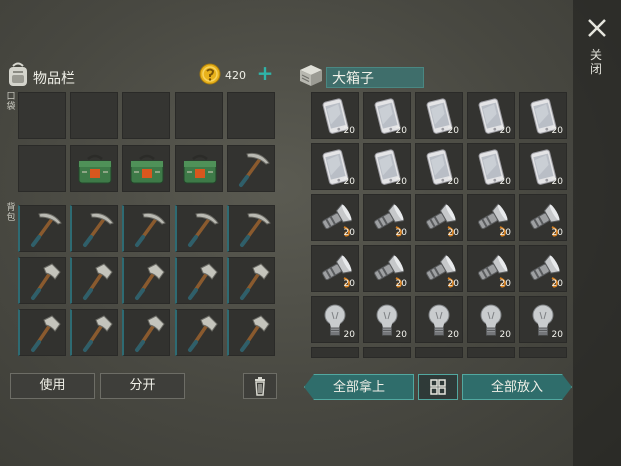 This screenshot has height=466, width=621. What do you see at coordinates (142, 386) in the screenshot?
I see `split-button: 分开` at bounding box center [142, 386].